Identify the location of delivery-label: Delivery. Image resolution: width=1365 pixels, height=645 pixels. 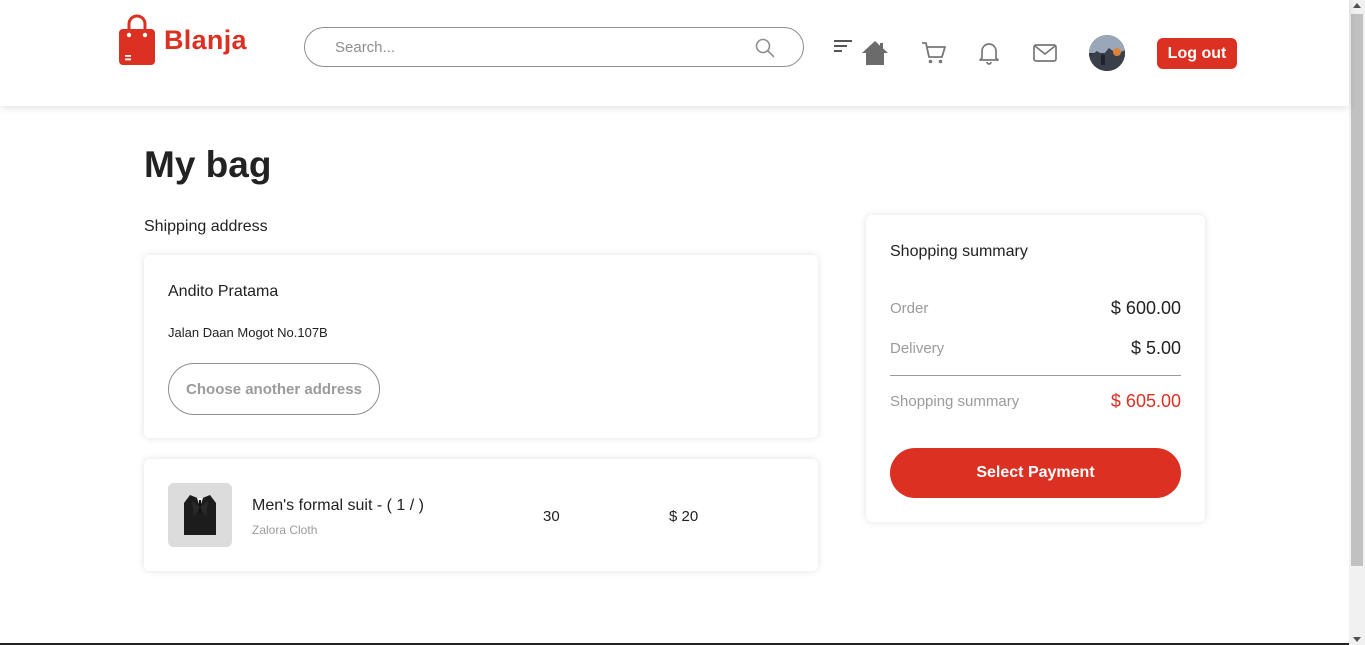
(917, 348).